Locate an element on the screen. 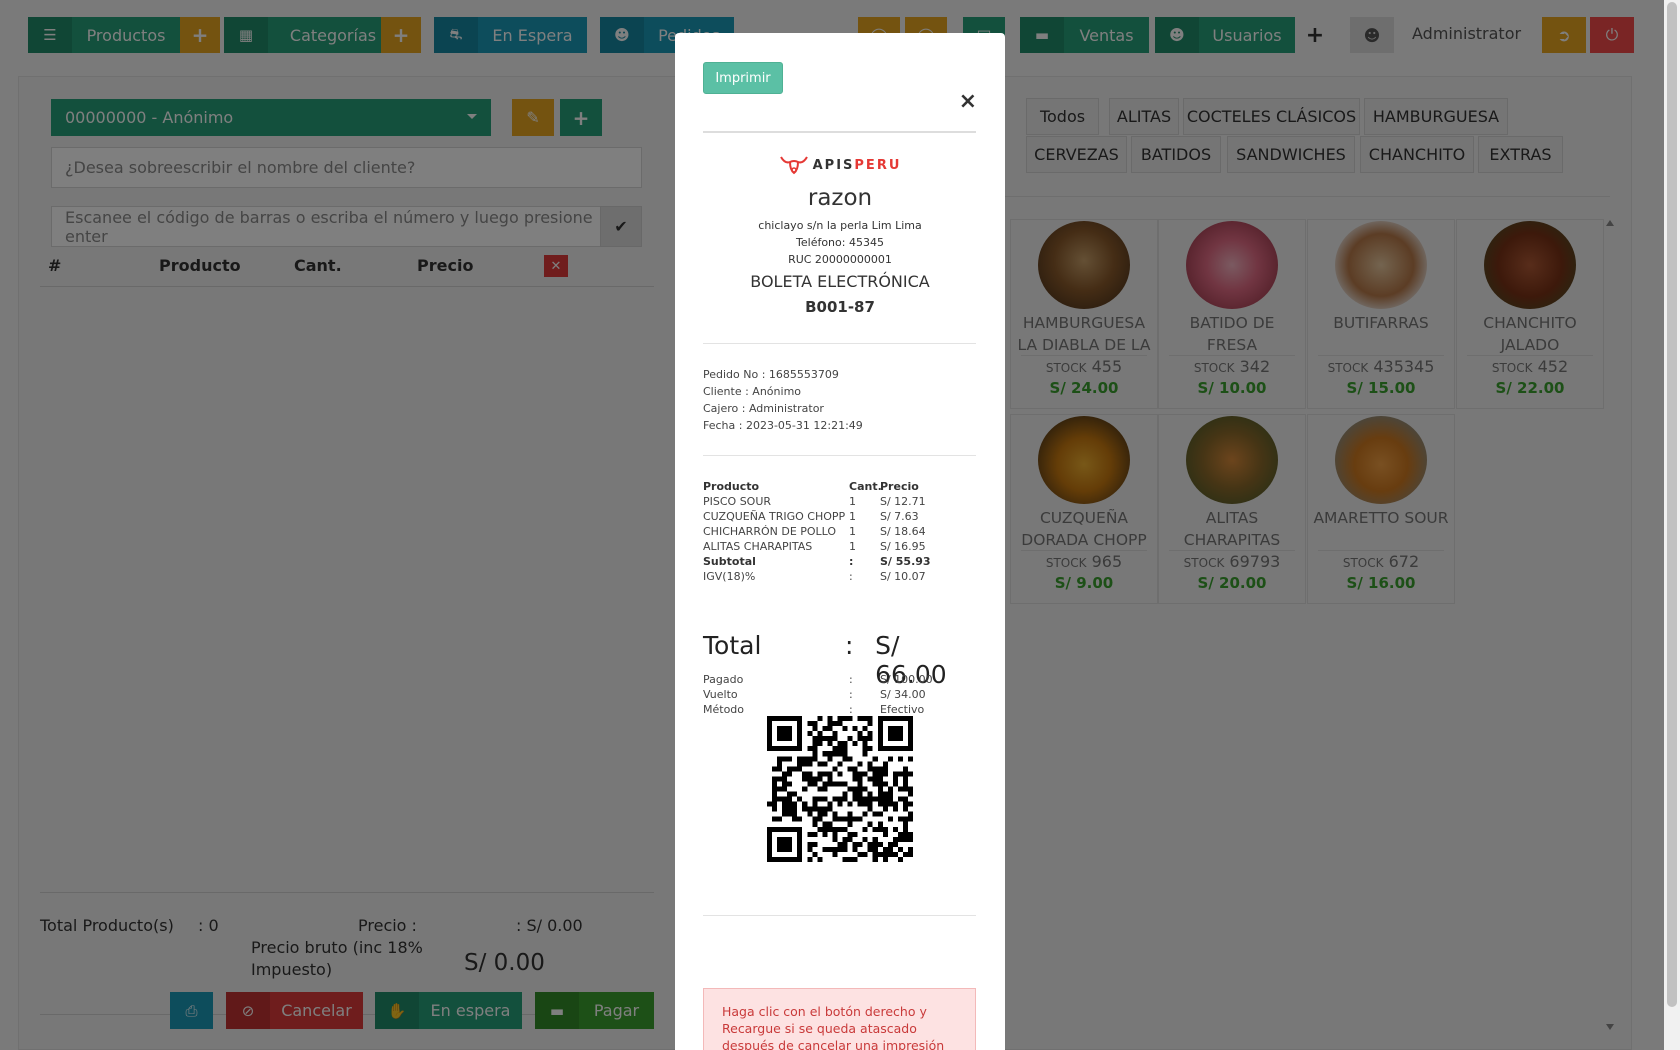 The height and width of the screenshot is (1050, 1680). item-name: CHICHARRÓN DE POLLO is located at coordinates (770, 531).